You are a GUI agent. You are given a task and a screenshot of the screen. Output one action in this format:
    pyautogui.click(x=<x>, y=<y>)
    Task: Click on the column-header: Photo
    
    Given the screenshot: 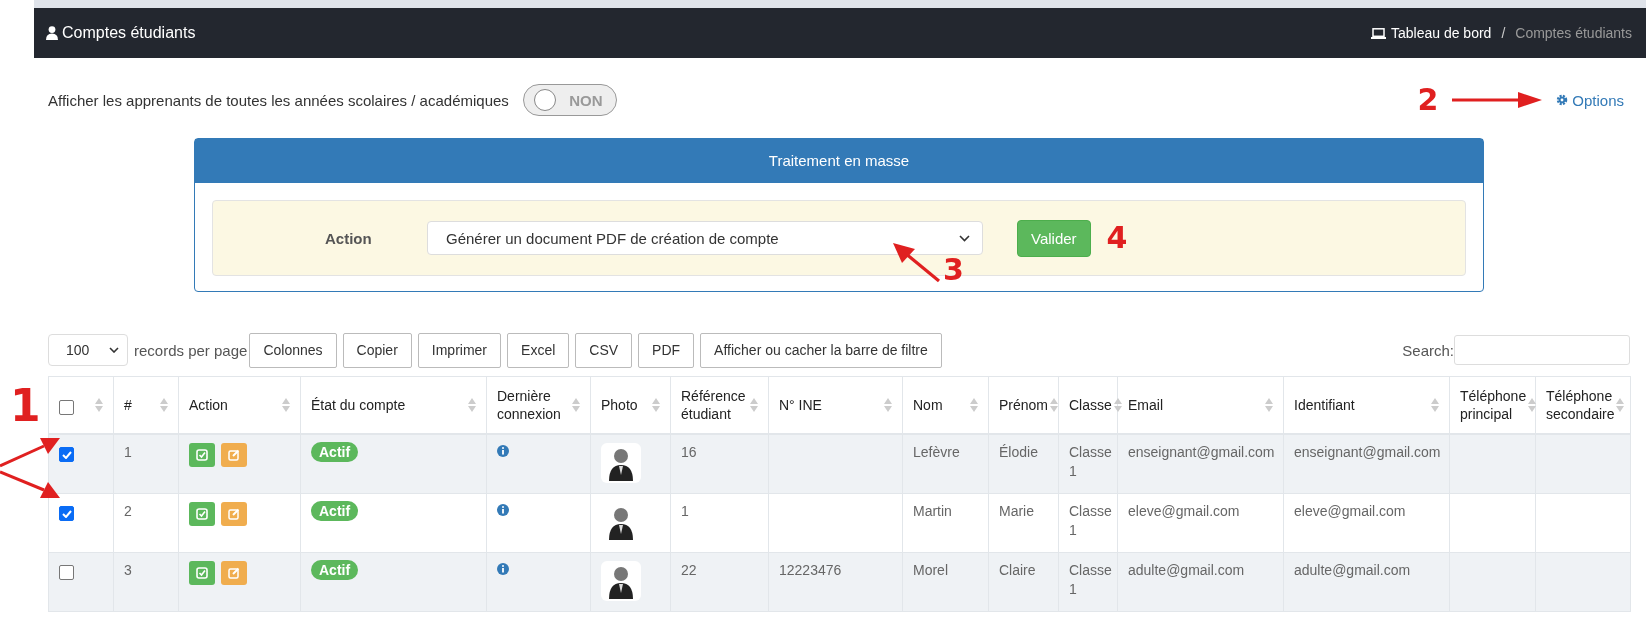 What is the action you would take?
    pyautogui.click(x=619, y=405)
    